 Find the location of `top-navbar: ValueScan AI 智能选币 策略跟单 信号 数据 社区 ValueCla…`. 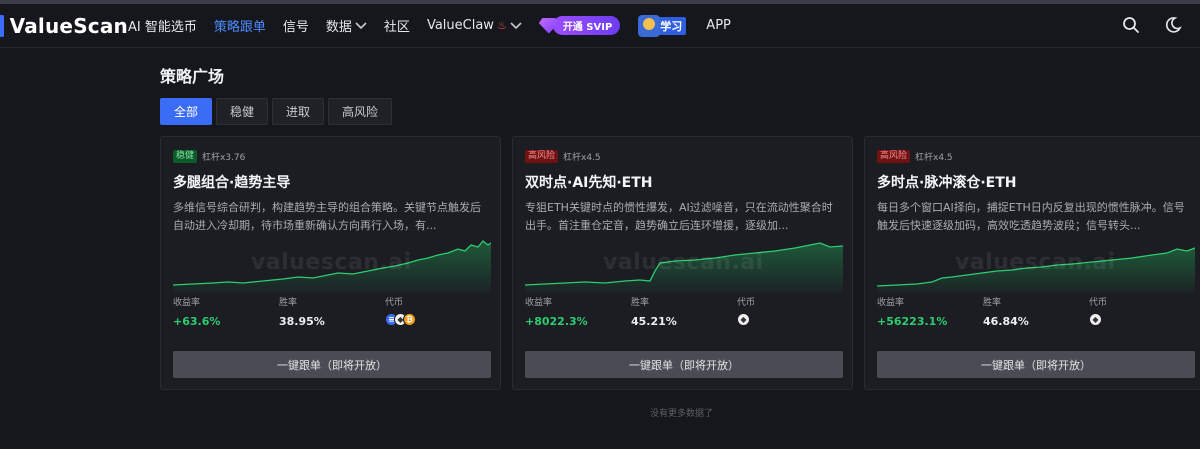

top-navbar: ValueScan AI 智能选币 策略跟单 信号 数据 社区 ValueCla… is located at coordinates (600, 26).